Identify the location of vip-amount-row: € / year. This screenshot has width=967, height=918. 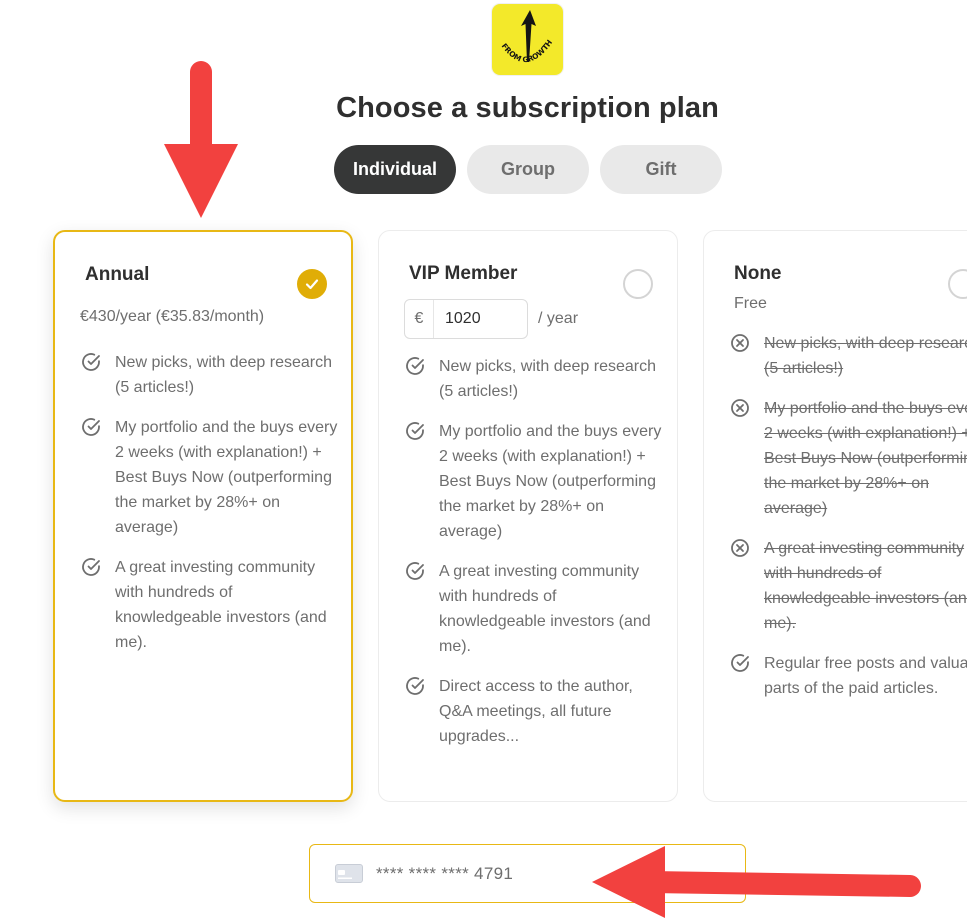
(491, 319).